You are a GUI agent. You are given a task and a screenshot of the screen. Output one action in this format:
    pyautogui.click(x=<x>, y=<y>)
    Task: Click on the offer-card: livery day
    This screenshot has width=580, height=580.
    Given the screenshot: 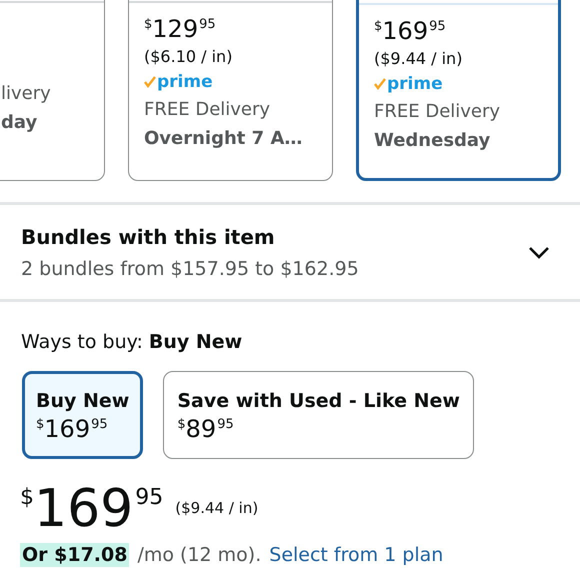 What is the action you would take?
    pyautogui.click(x=52, y=90)
    